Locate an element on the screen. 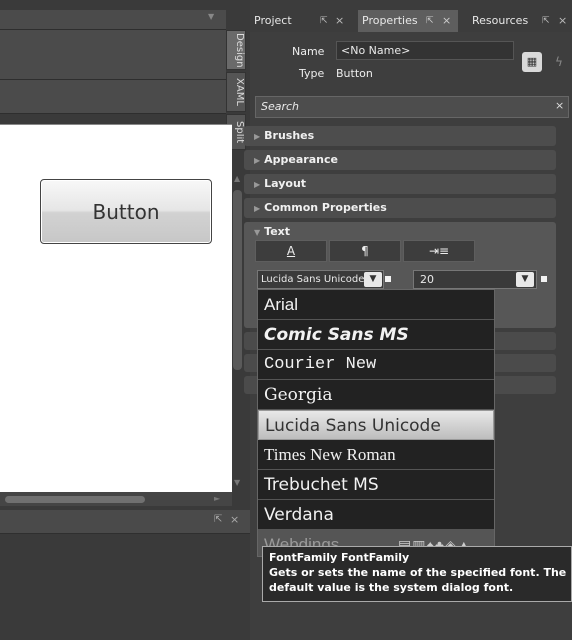  horizontal-scroll-thumb is located at coordinates (75, 499).